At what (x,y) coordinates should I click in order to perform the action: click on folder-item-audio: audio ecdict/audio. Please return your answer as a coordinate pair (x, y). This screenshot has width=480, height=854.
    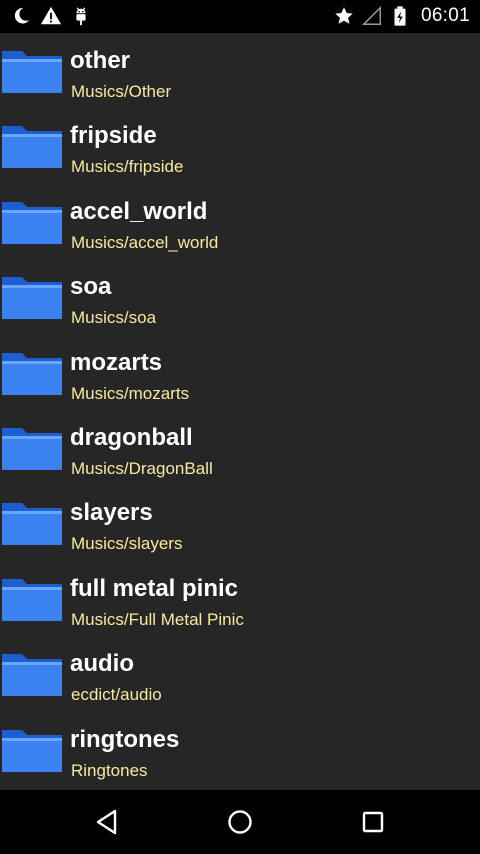
    Looking at the image, I should click on (240, 673).